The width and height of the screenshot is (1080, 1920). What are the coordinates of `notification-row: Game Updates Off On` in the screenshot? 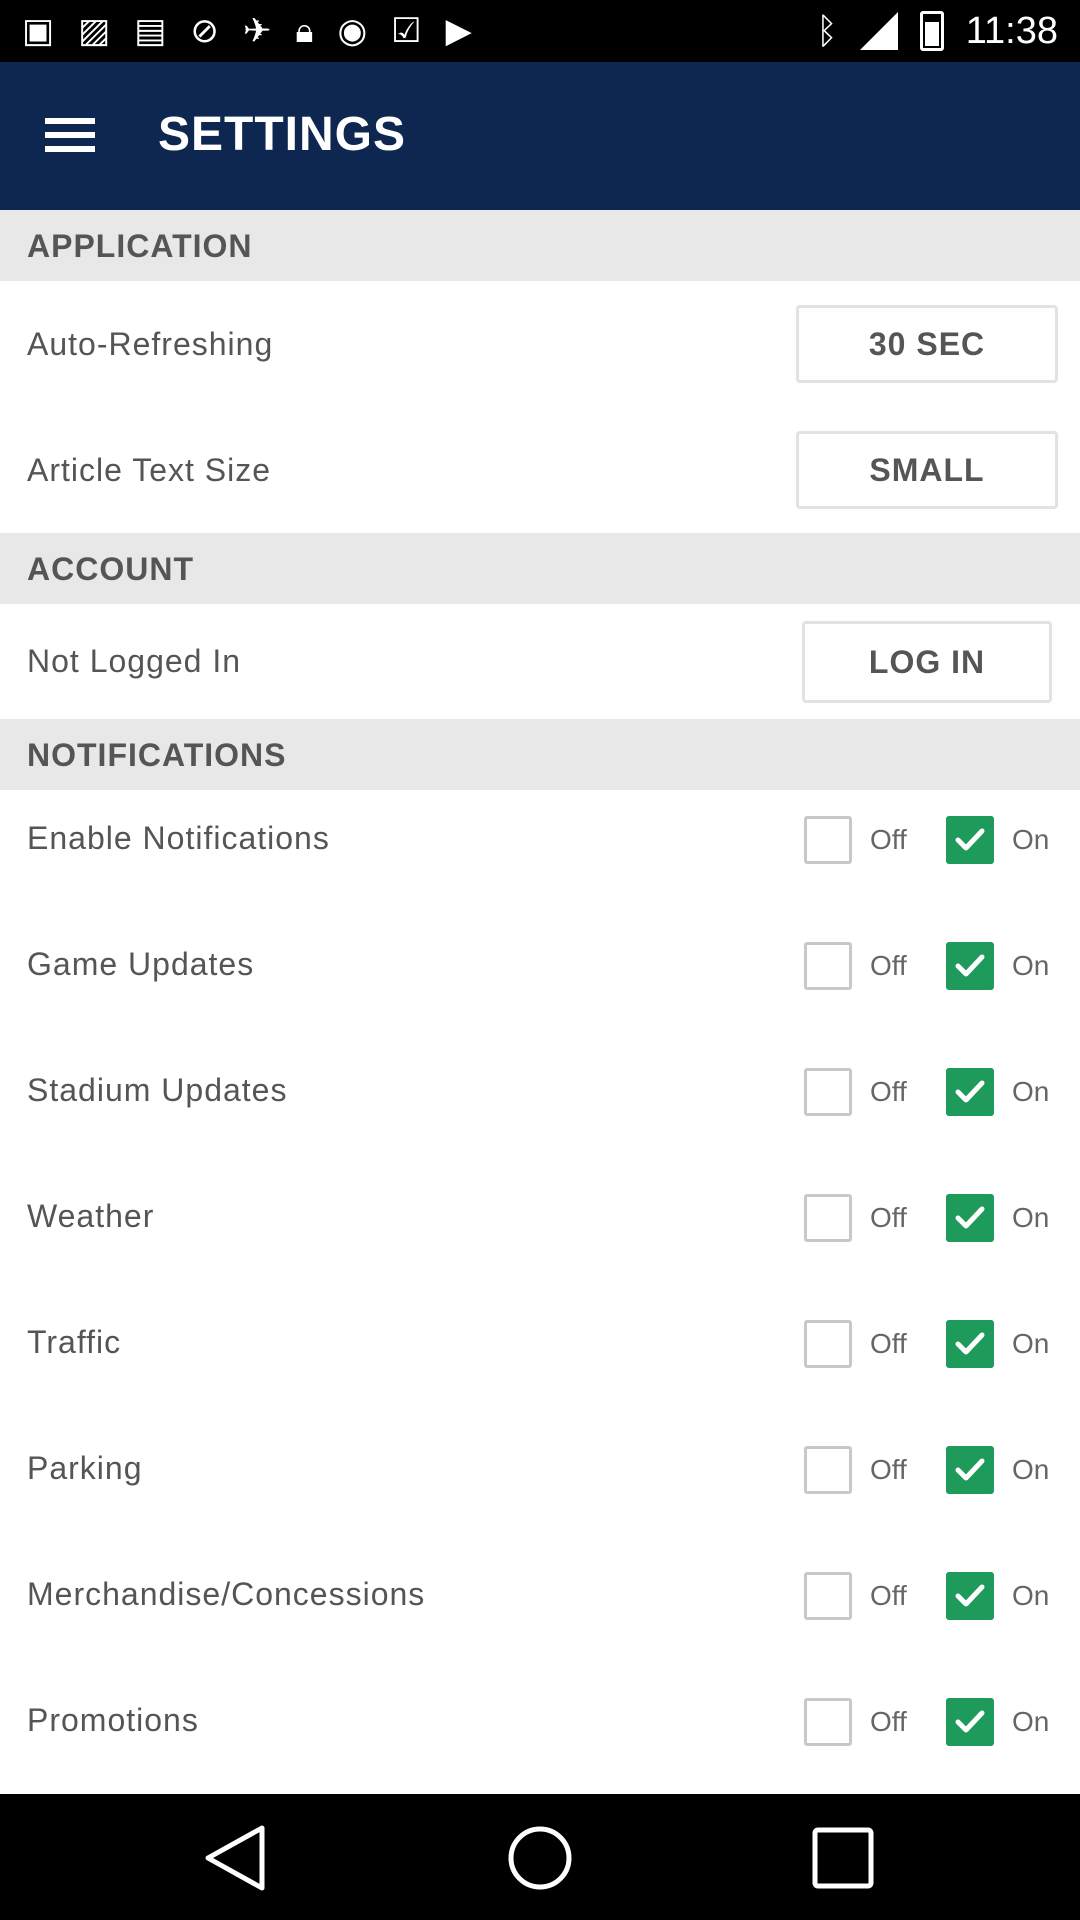 It's located at (540, 989).